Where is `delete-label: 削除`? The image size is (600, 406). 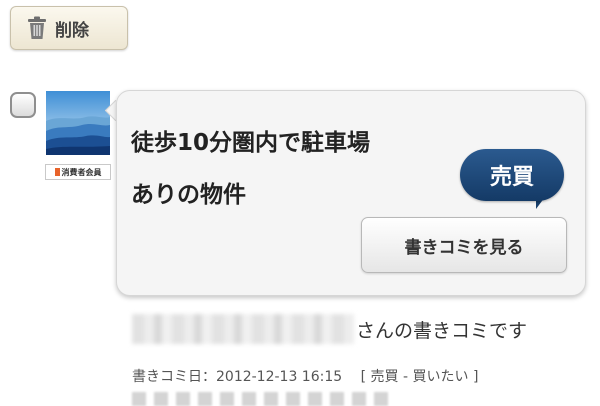
delete-label: 削除 is located at coordinates (72, 30).